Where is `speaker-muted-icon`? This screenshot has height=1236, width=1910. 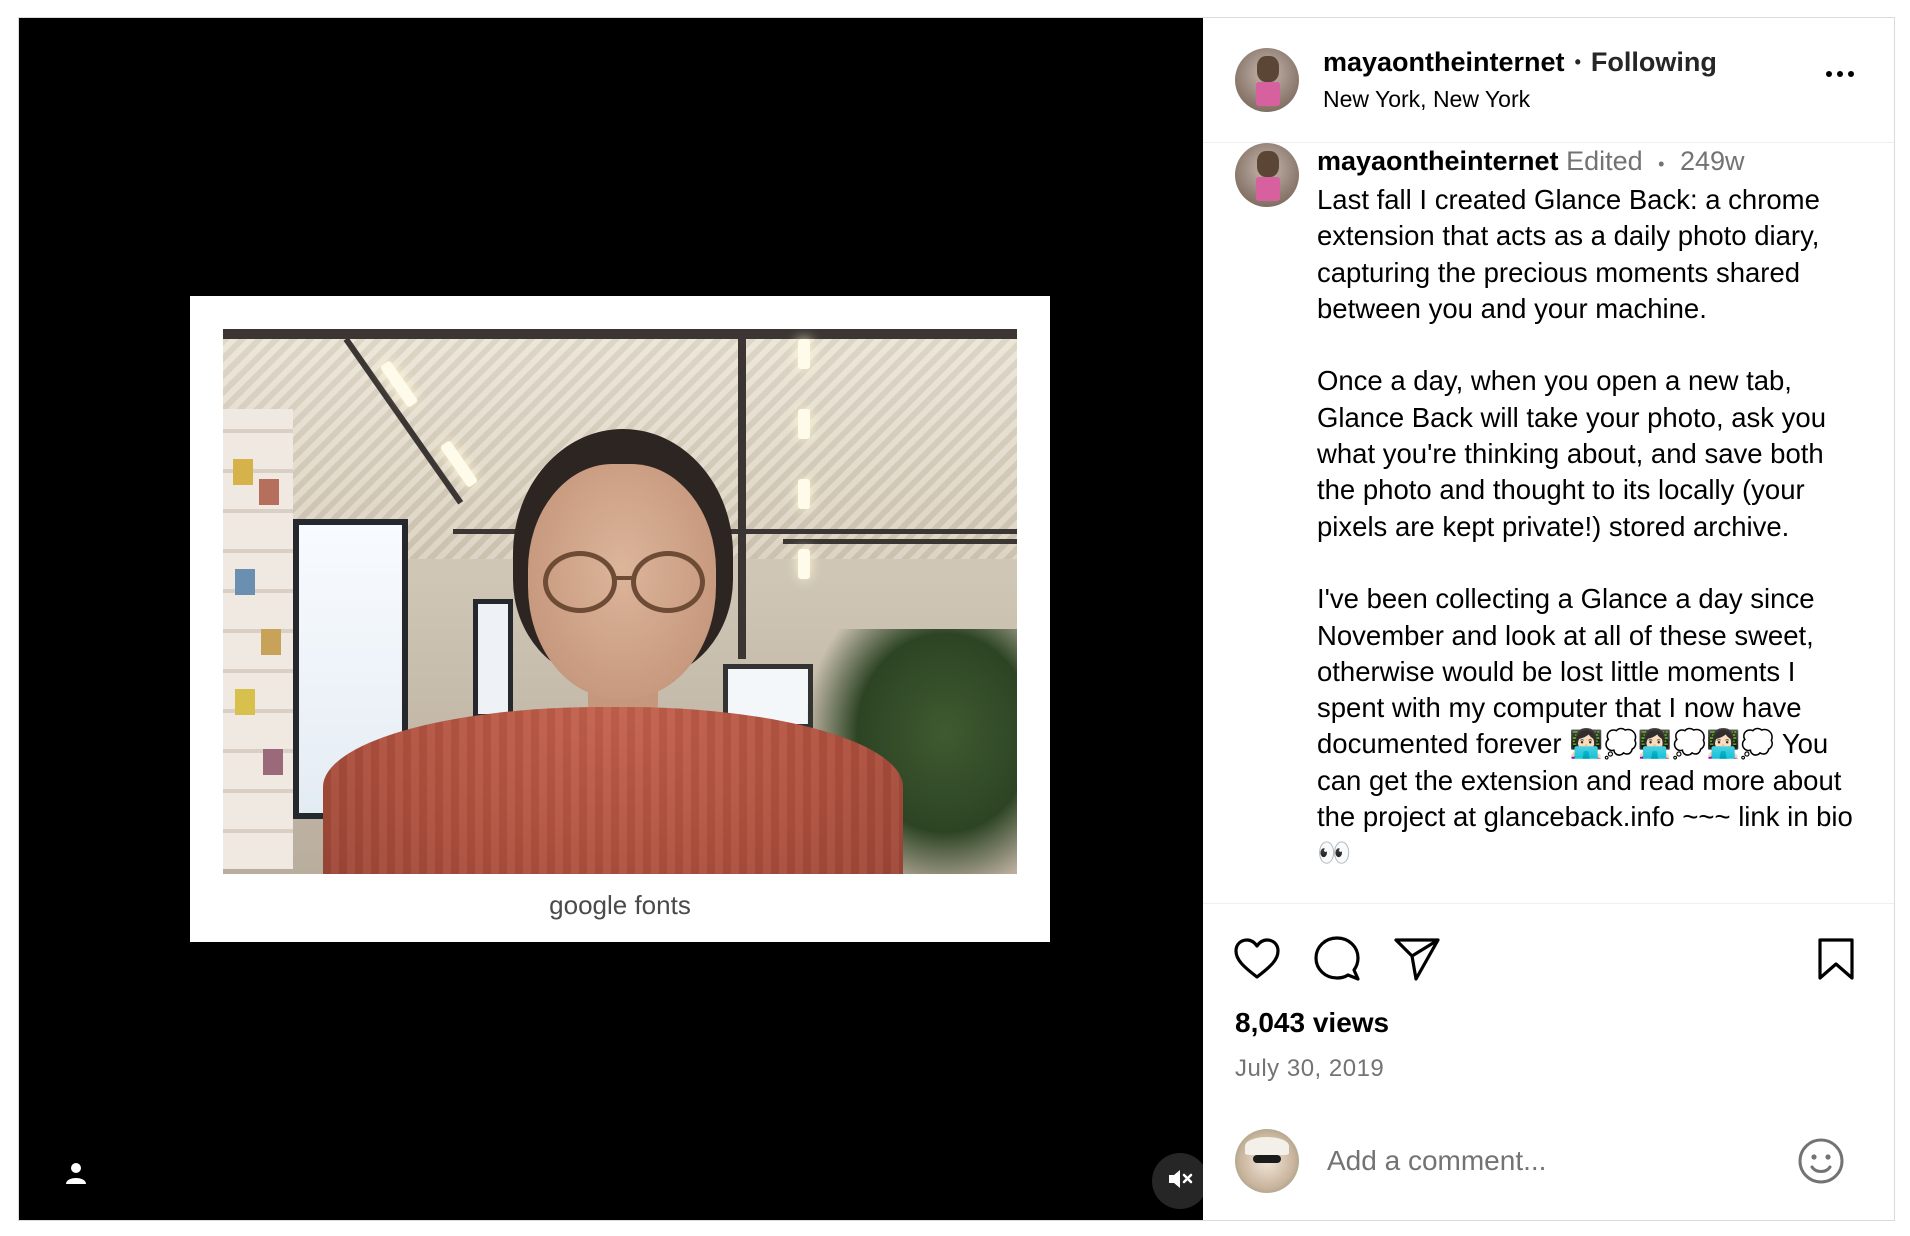
speaker-muted-icon is located at coordinates (1180, 1181).